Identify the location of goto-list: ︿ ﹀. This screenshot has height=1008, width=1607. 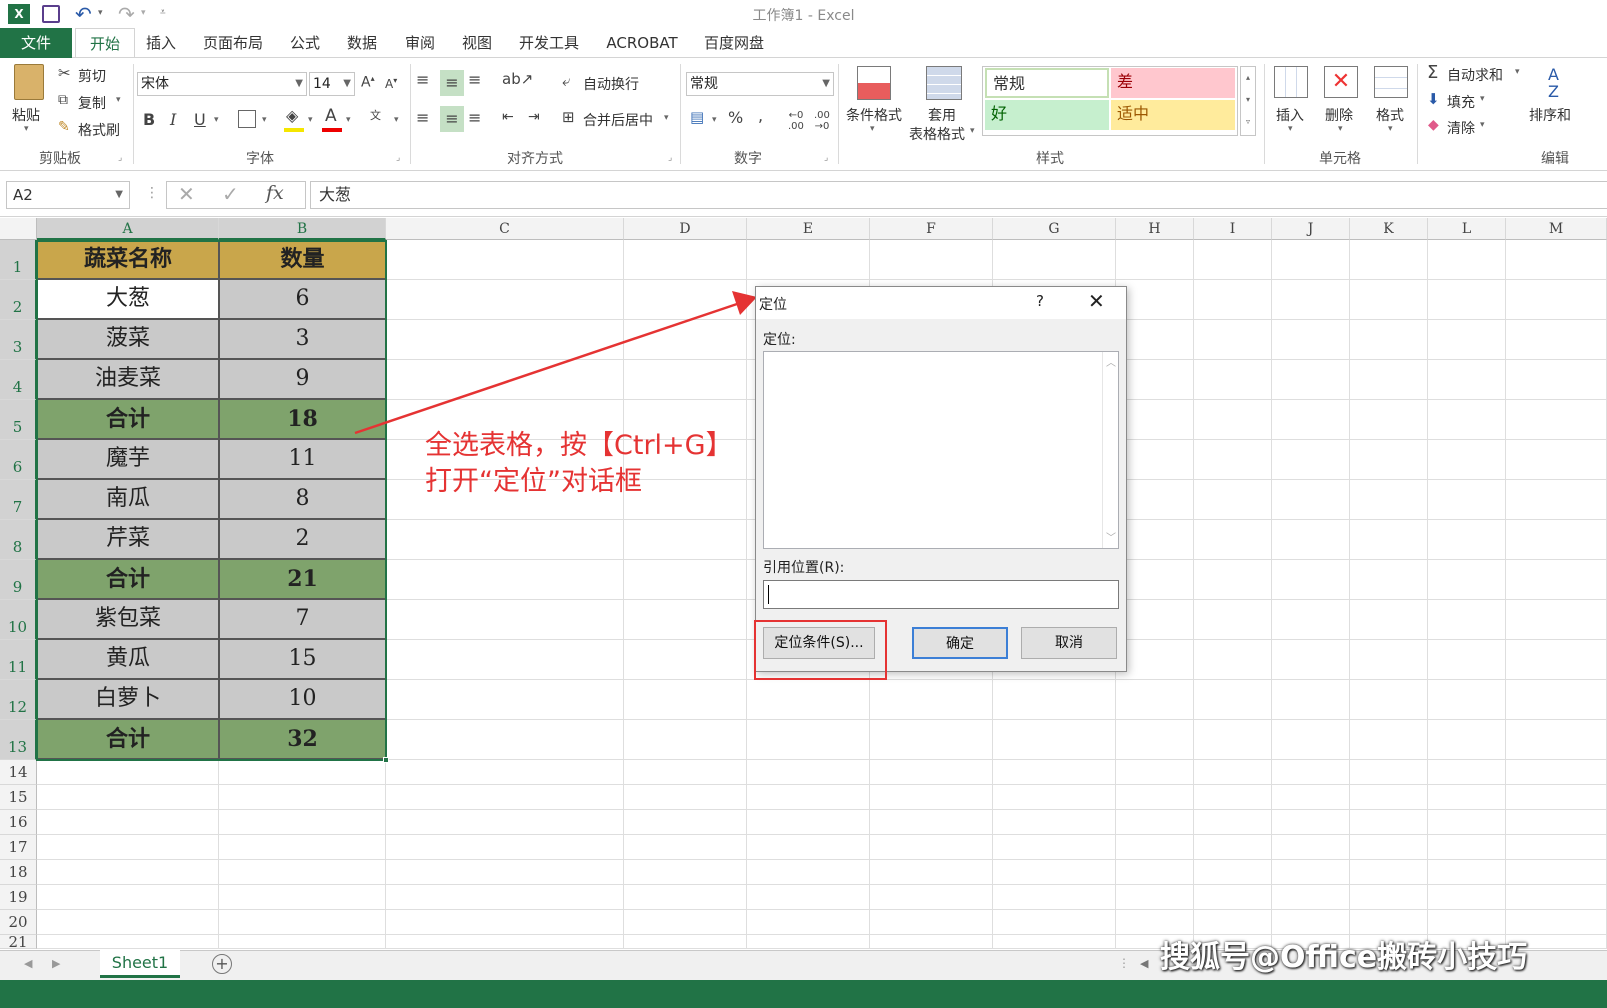
(941, 450).